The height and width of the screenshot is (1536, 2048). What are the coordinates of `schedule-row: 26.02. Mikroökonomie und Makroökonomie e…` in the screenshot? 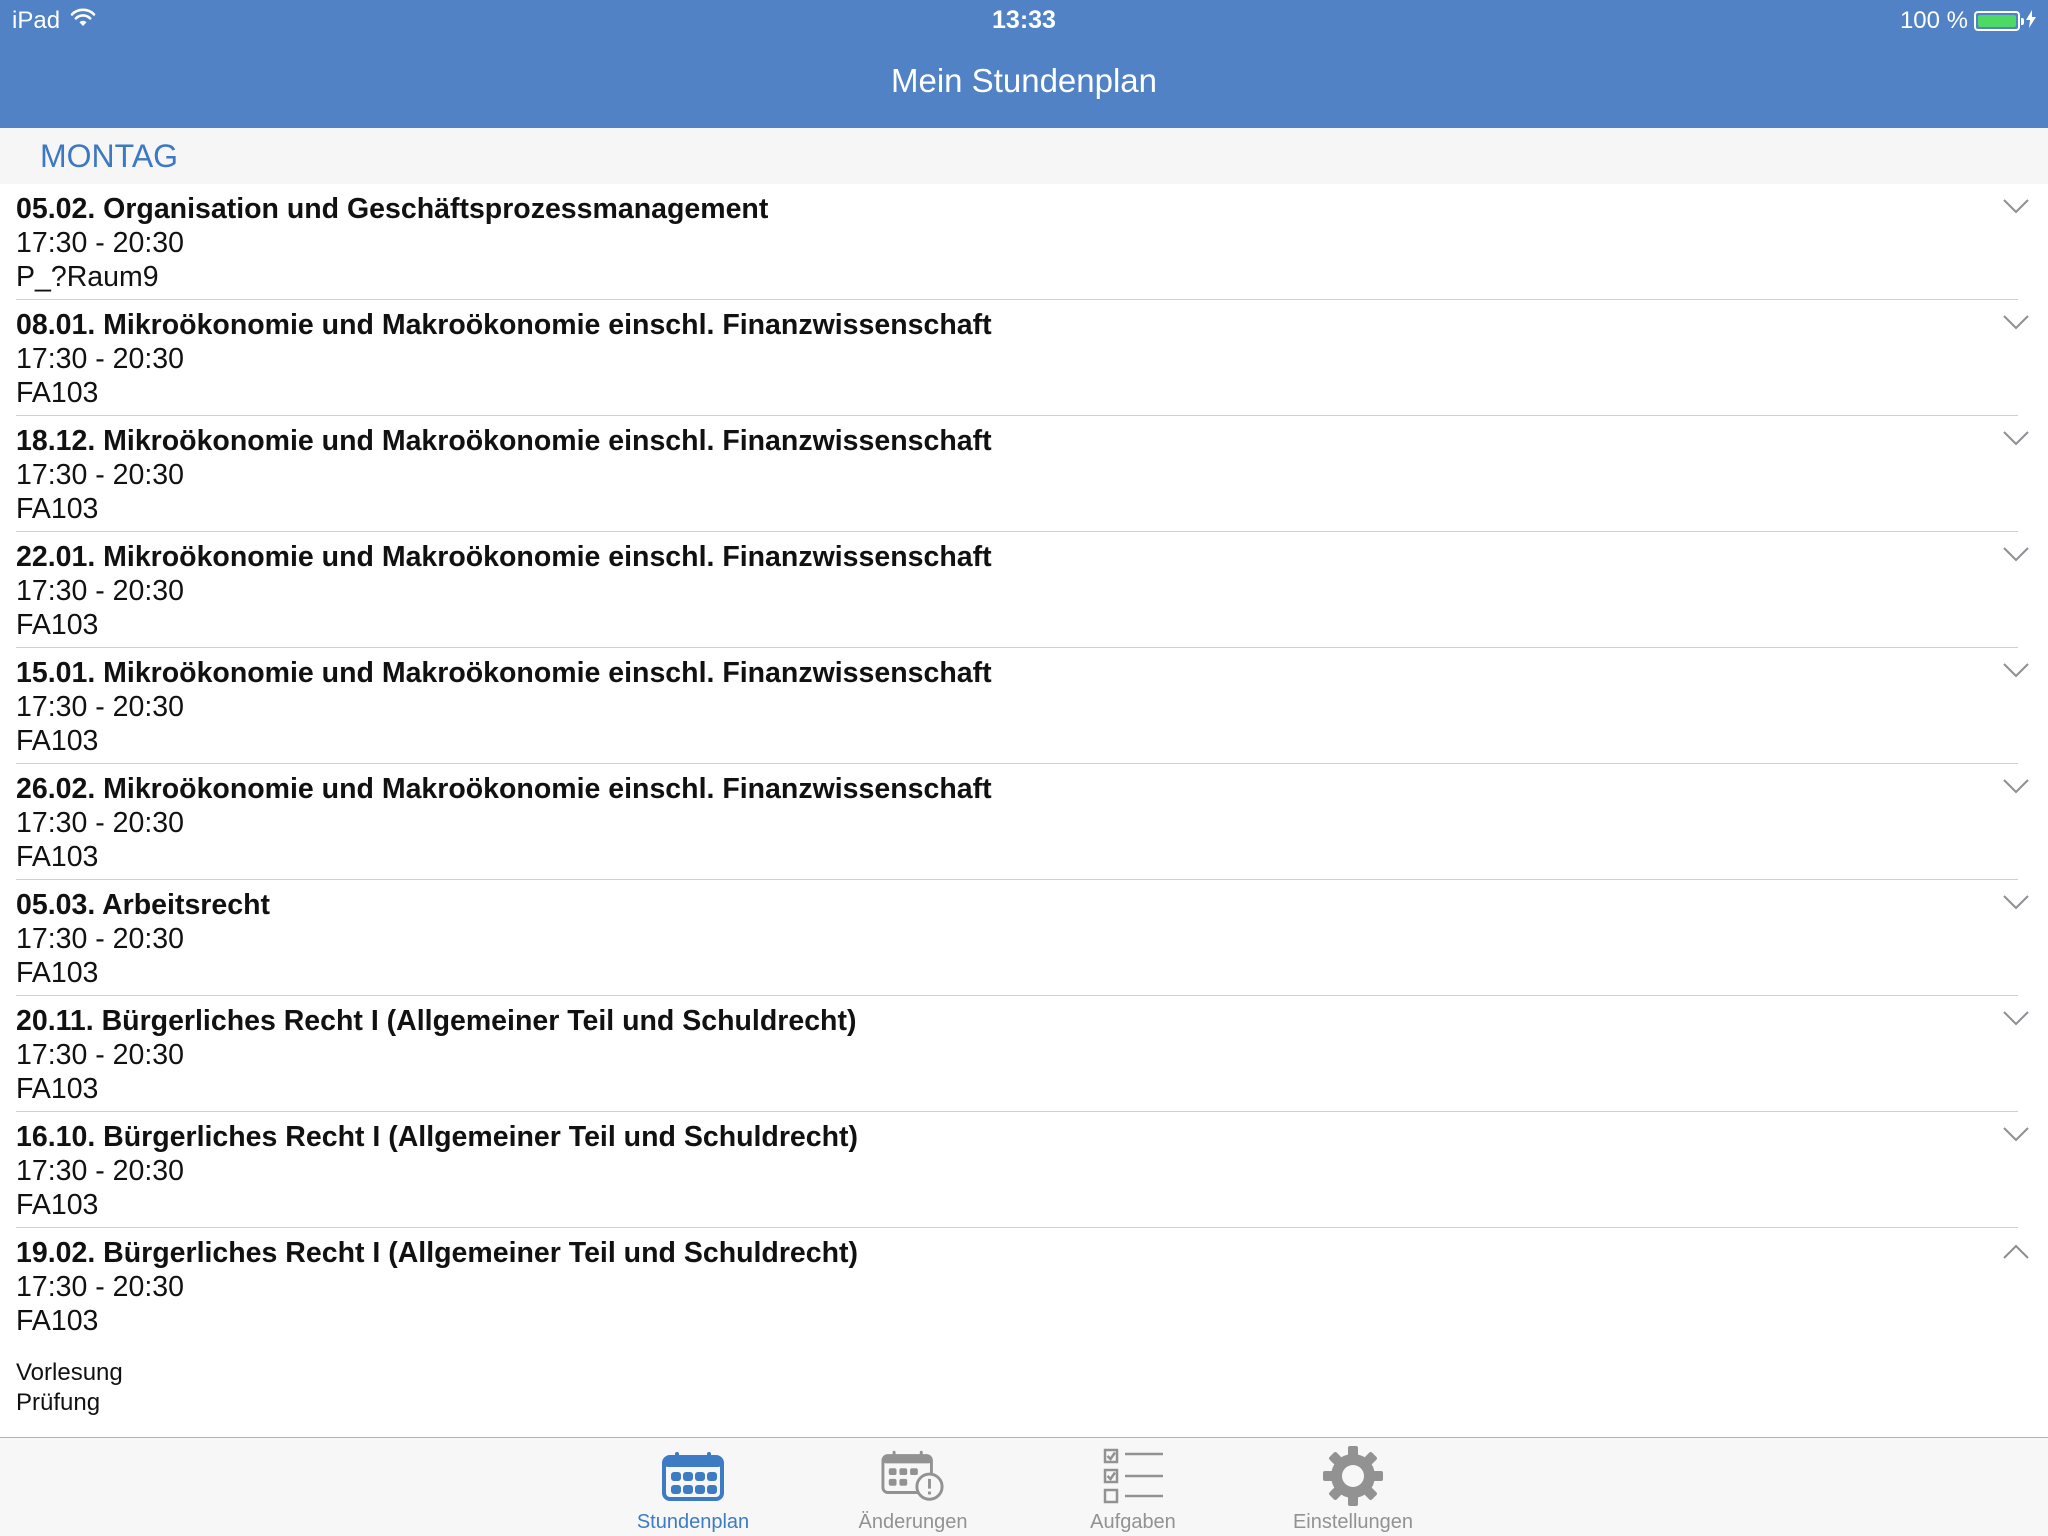 It's located at (1024, 822).